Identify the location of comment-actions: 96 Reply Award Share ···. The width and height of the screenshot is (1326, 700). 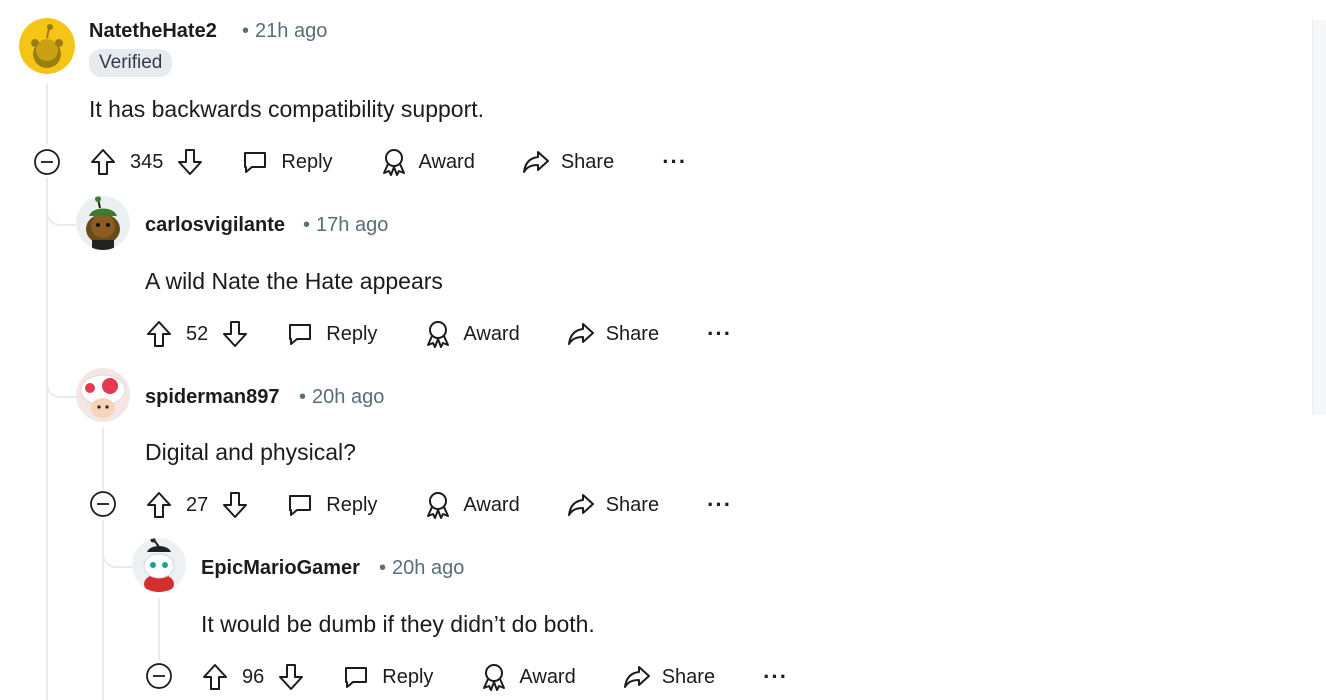
(494, 677).